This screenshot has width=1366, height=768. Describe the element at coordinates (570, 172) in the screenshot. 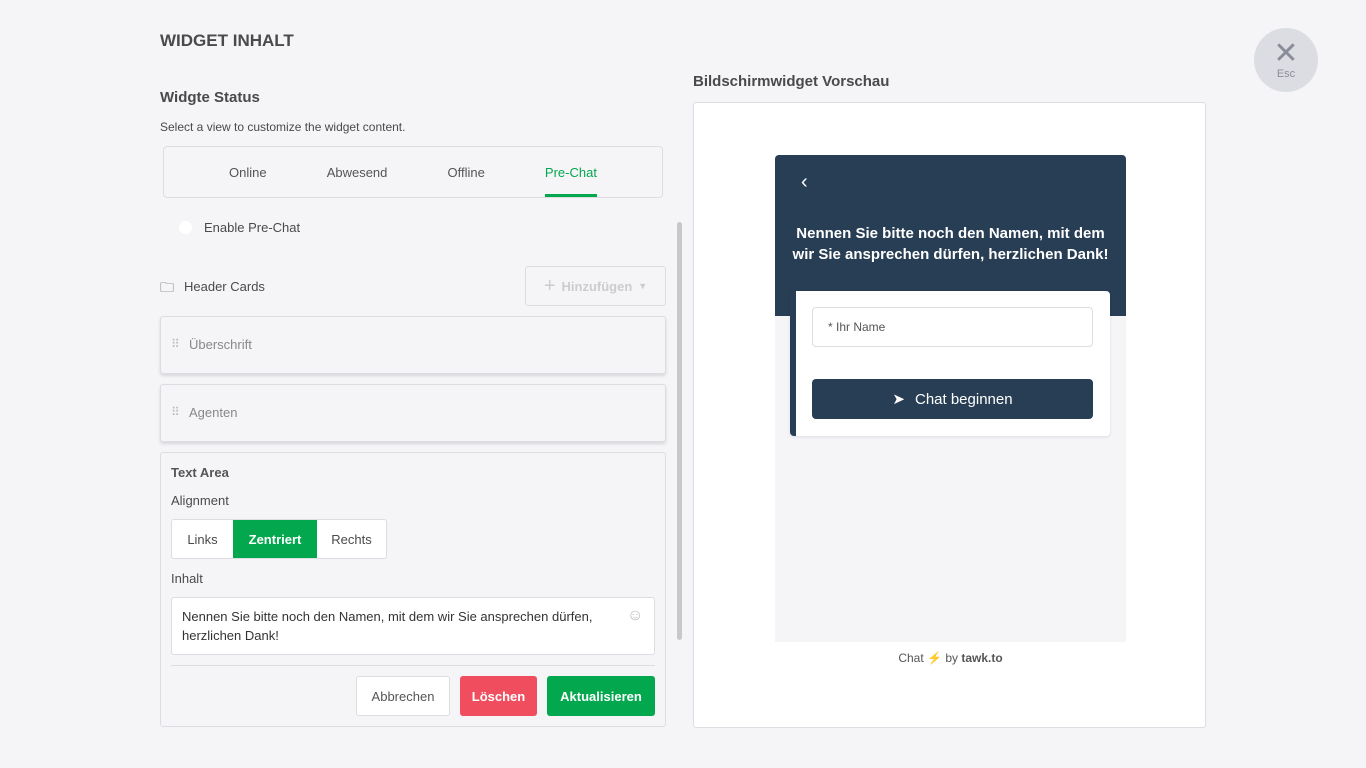

I see `tab-pre-chat: Pre-Chat` at that location.